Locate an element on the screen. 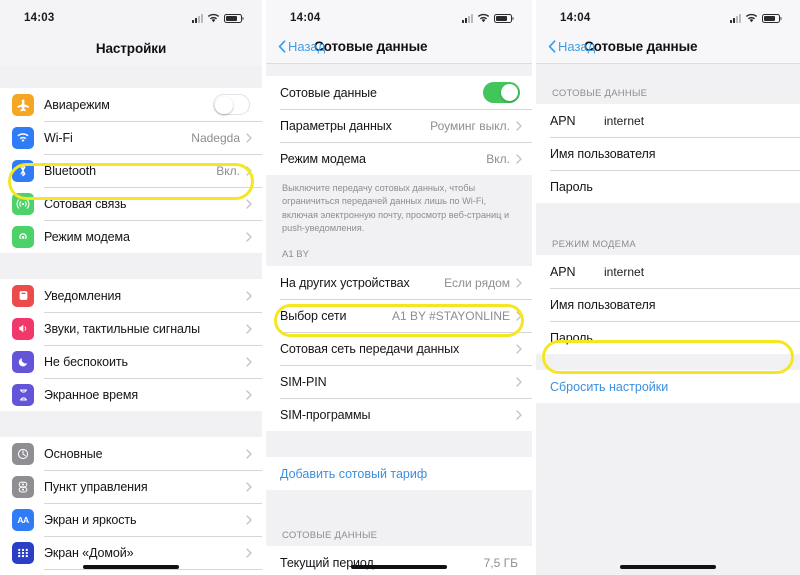 This screenshot has height=575, width=800. settings-row-wifi: Wi-Fi Nadegda is located at coordinates (131, 137).